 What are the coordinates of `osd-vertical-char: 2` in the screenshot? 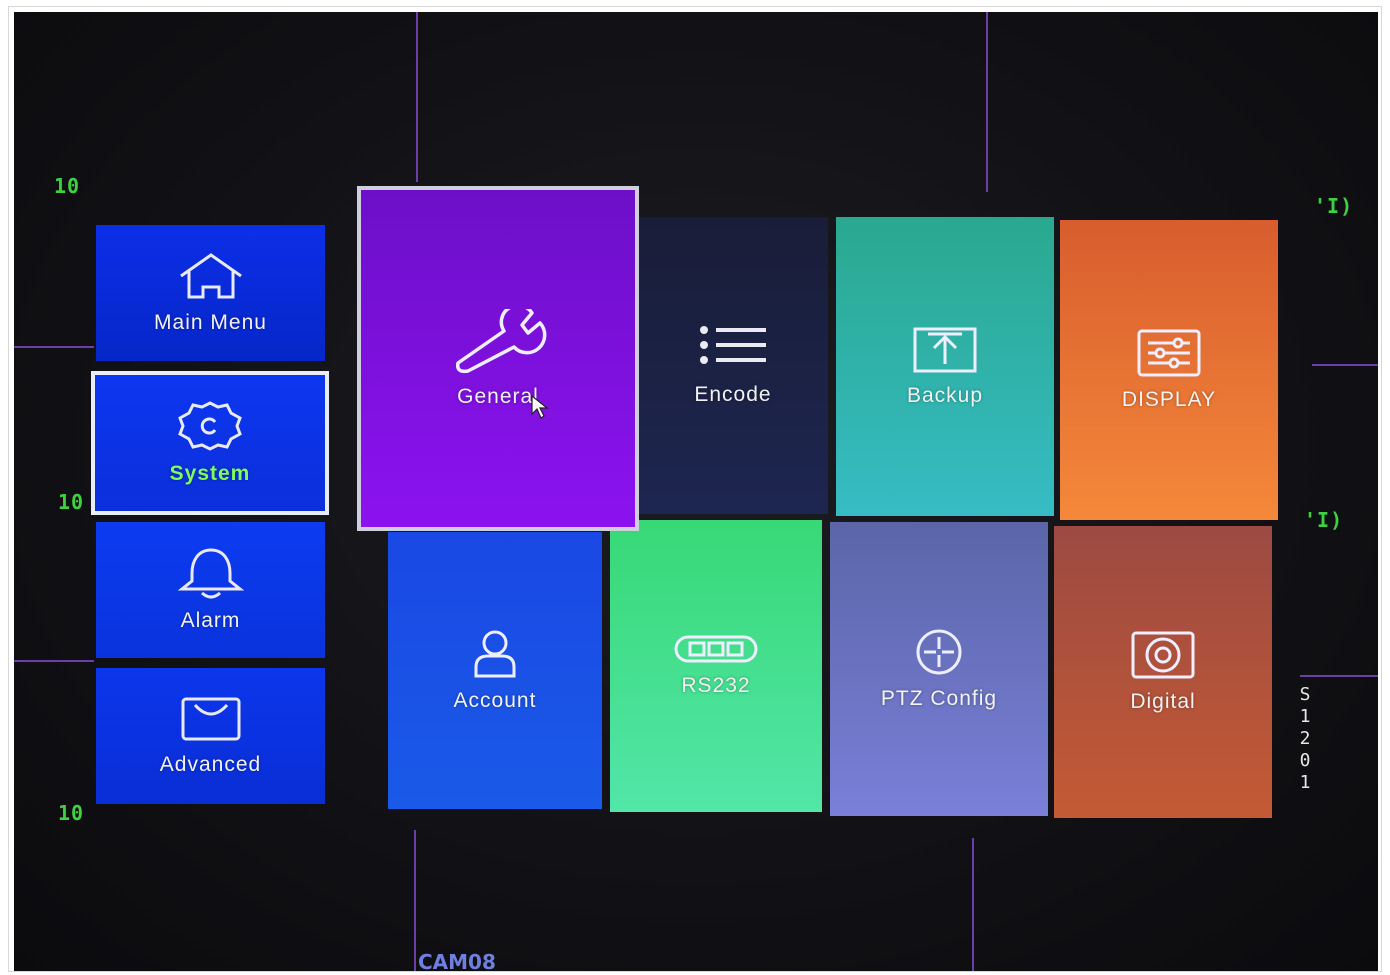 It's located at (1305, 738).